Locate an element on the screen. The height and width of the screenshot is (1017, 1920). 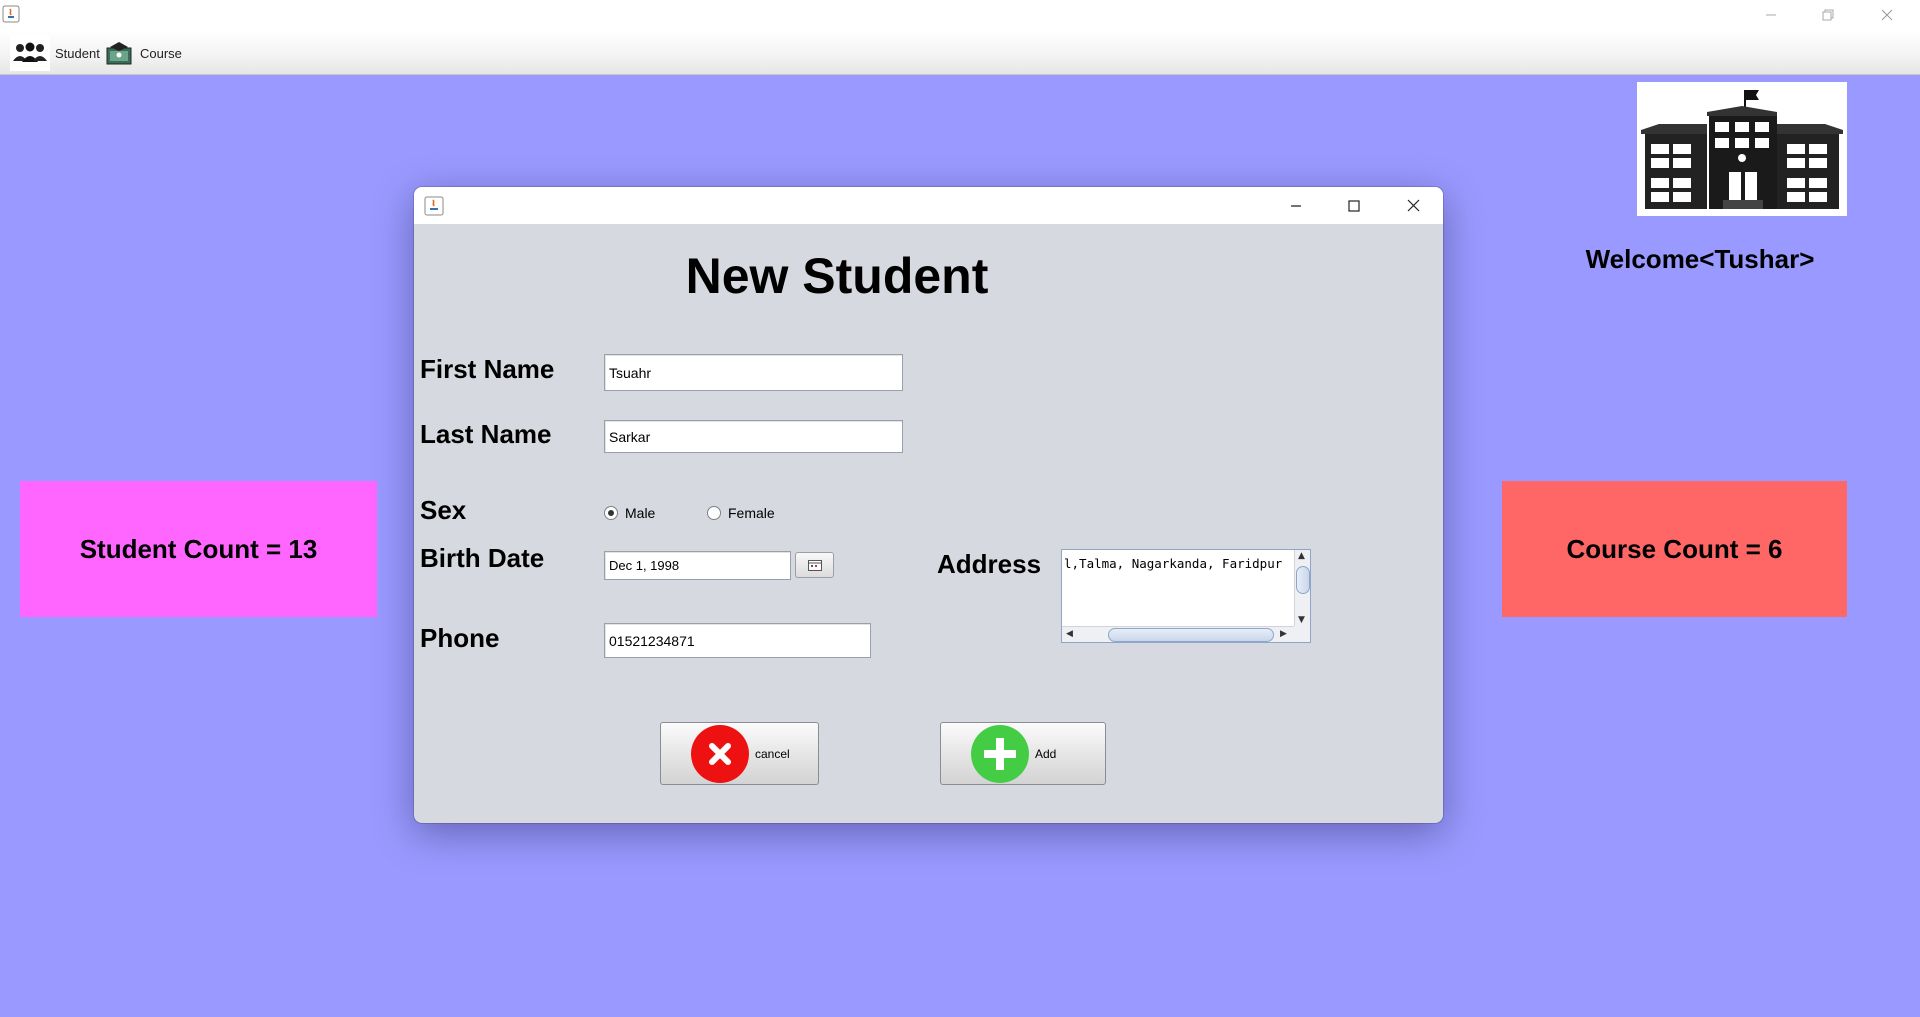
last-name-field: Sarkar is located at coordinates (753, 436).